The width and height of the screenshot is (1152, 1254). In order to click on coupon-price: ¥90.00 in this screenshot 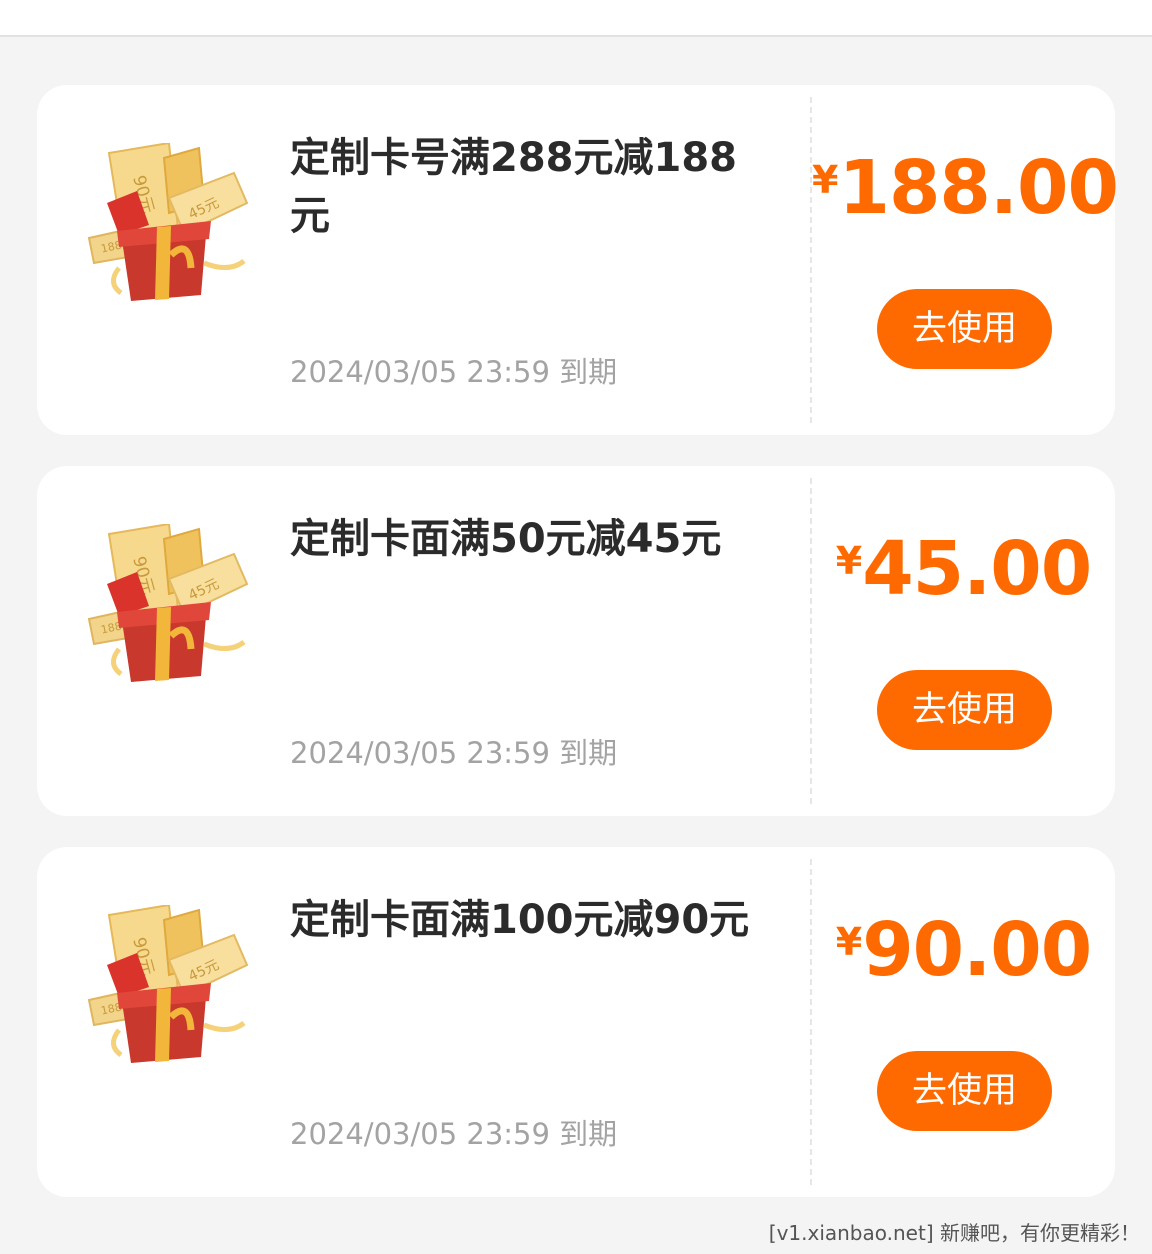, I will do `click(963, 950)`.